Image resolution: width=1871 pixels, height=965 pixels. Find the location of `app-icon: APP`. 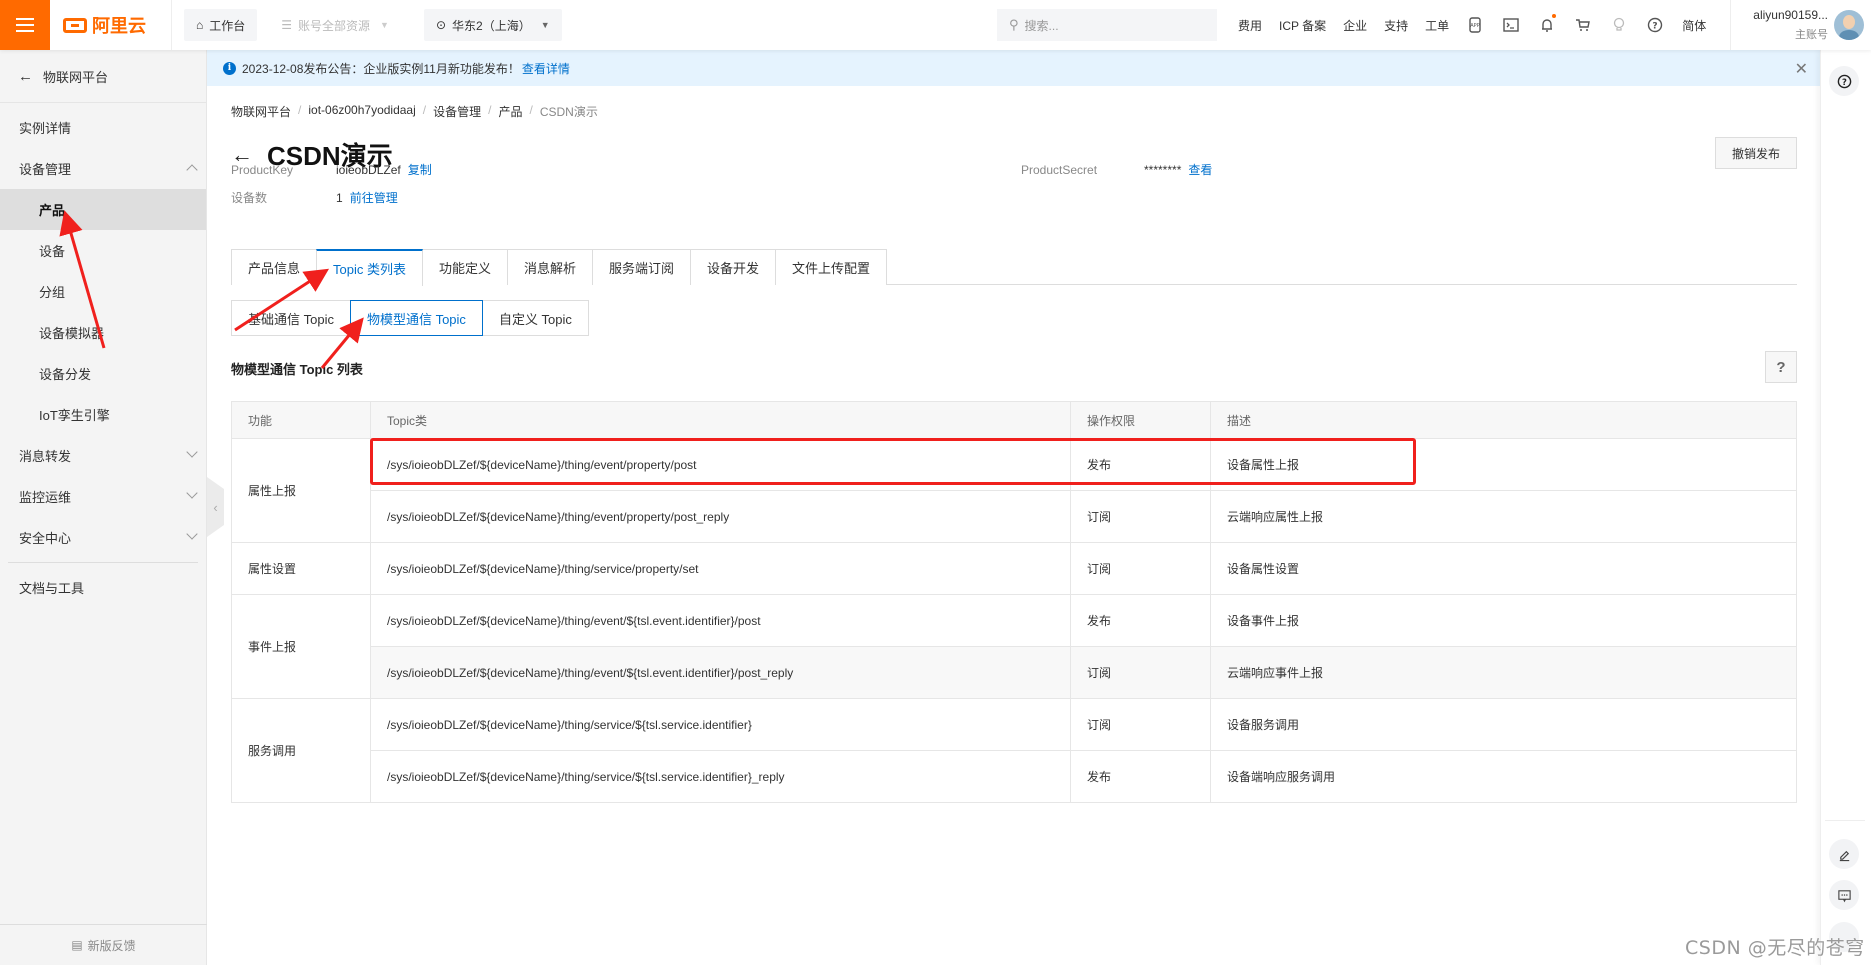

app-icon: APP is located at coordinates (1474, 25).